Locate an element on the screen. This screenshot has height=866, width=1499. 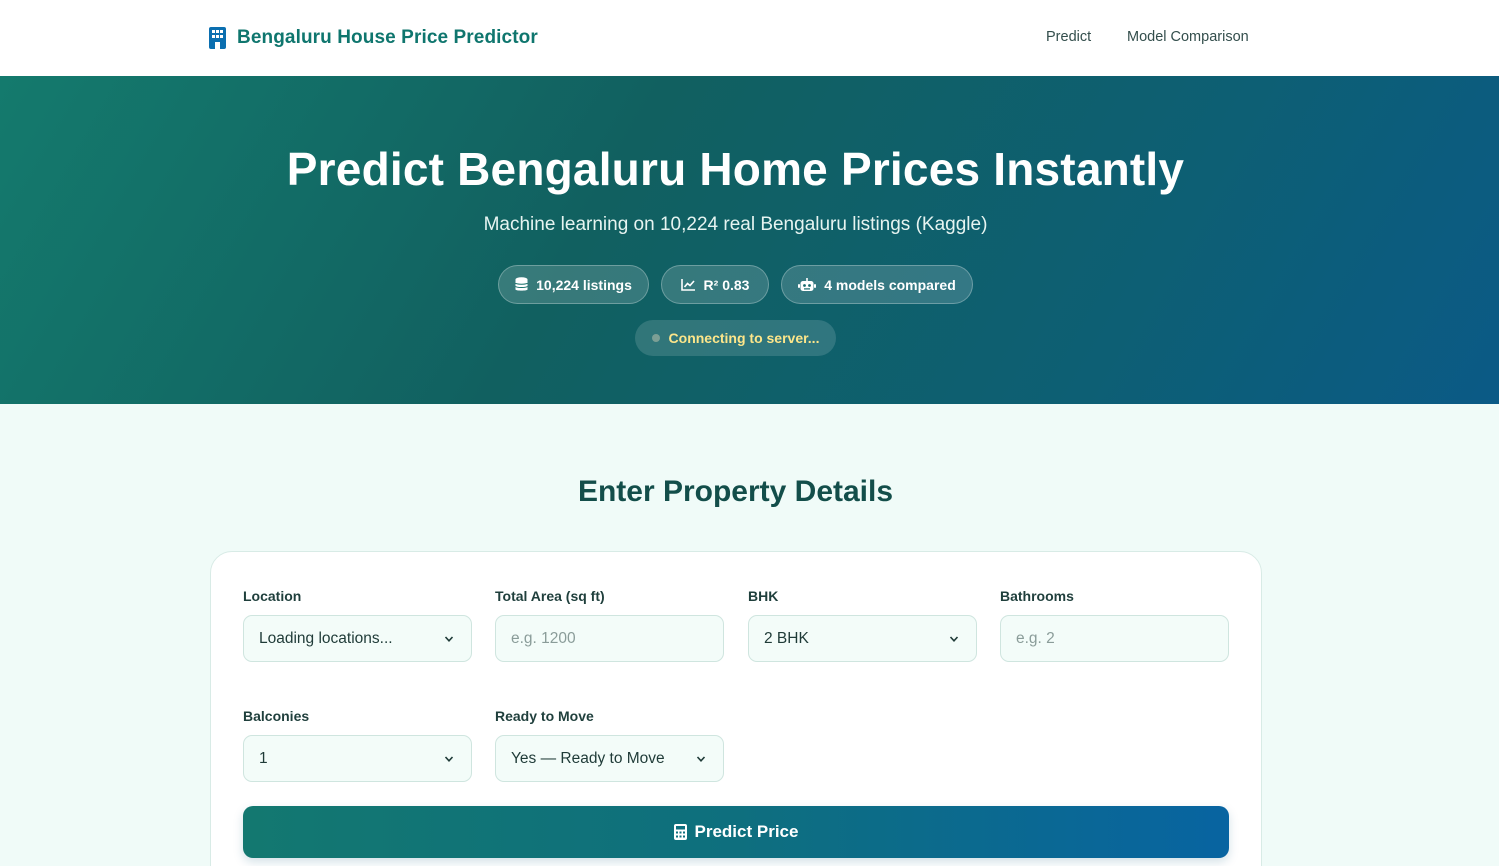
brand-title: Bengaluru House Price Predictor is located at coordinates (387, 37).